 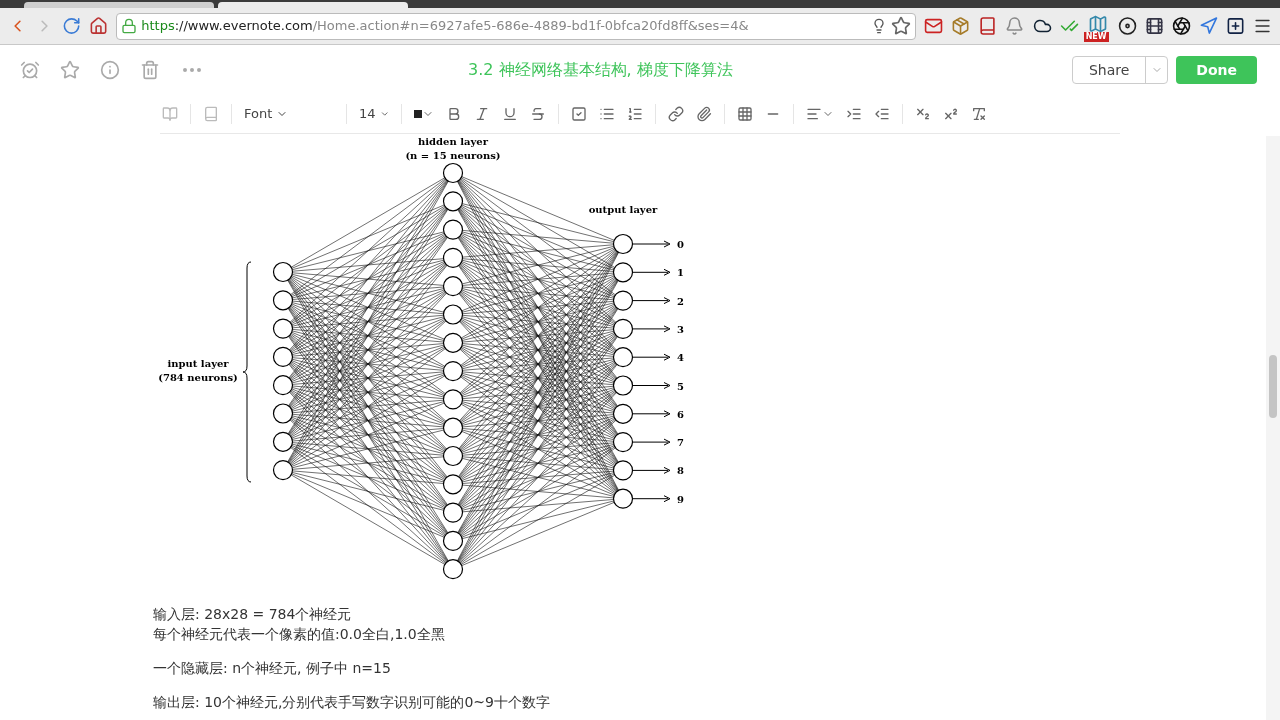 I want to click on table-icon, so click(x=745, y=114).